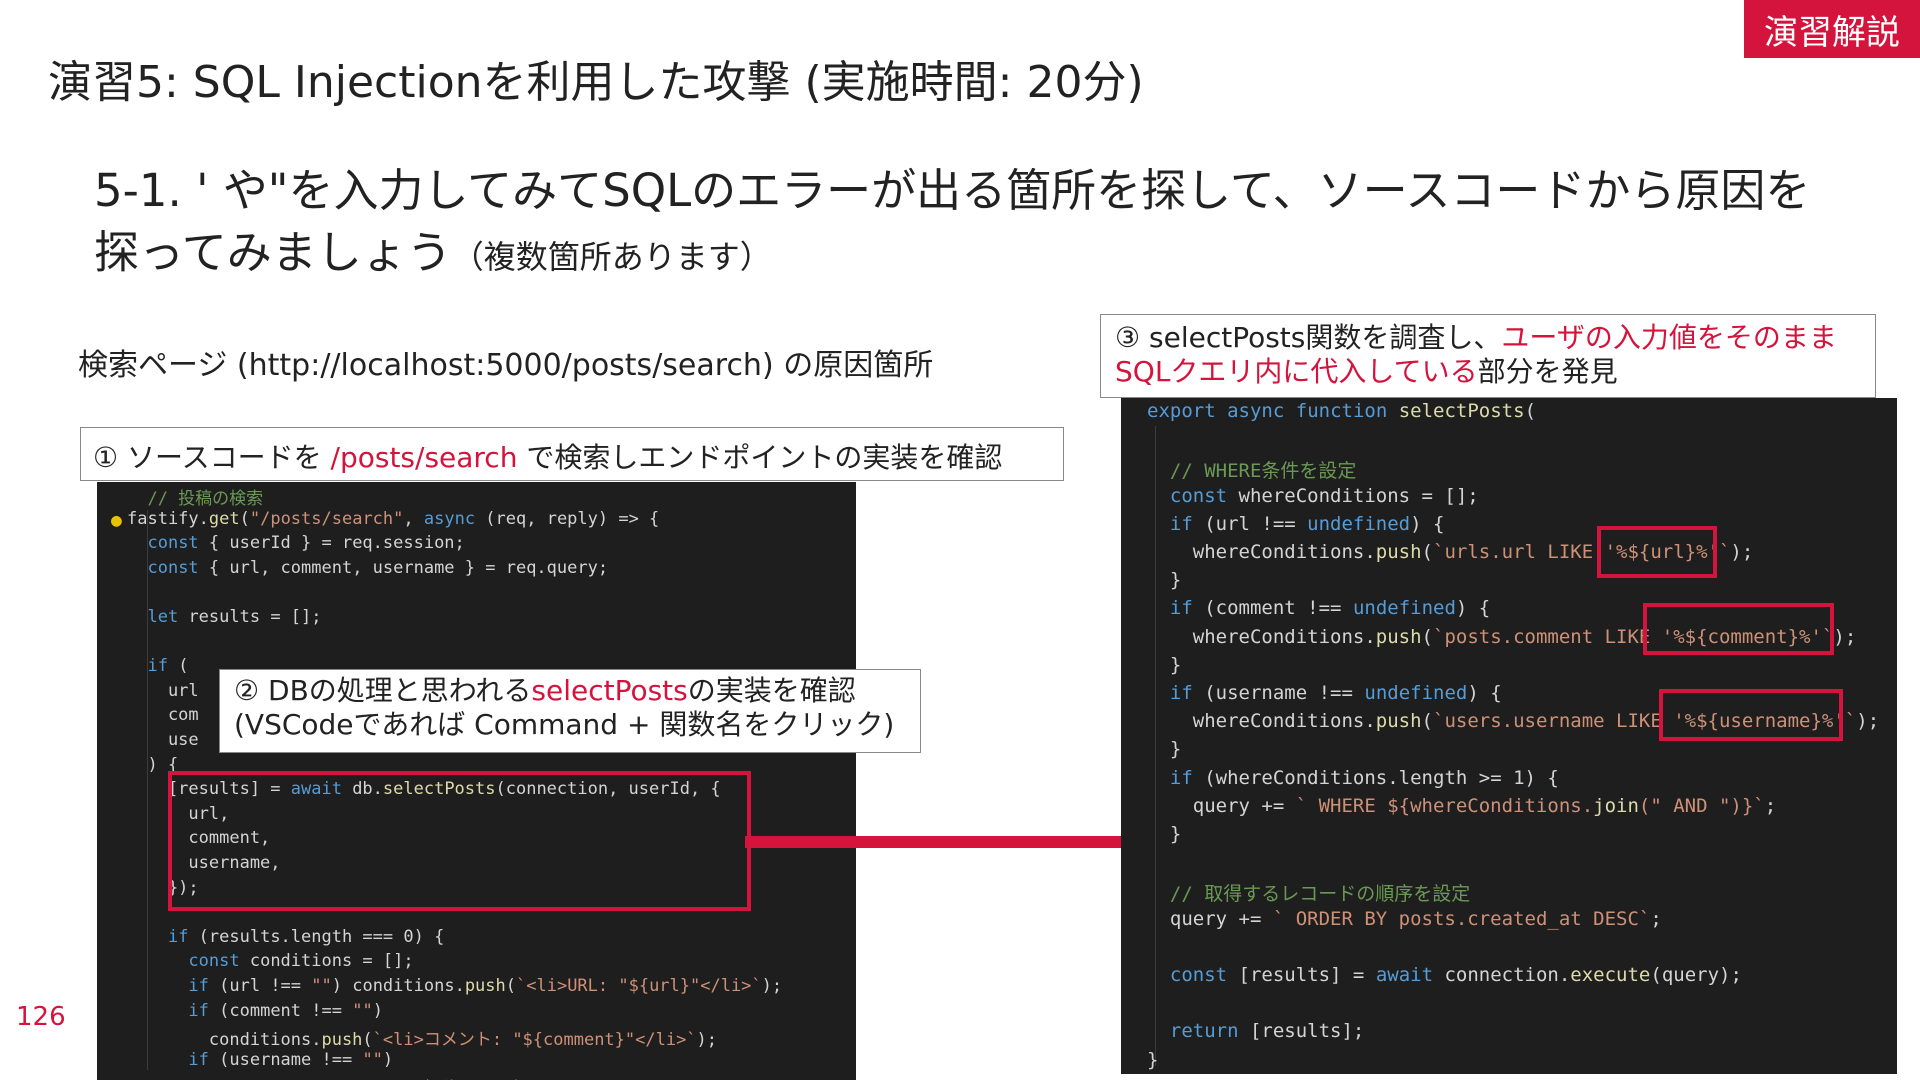  What do you see at coordinates (291, 1059) in the screenshot?
I see `code-line: if (username !== "")` at bounding box center [291, 1059].